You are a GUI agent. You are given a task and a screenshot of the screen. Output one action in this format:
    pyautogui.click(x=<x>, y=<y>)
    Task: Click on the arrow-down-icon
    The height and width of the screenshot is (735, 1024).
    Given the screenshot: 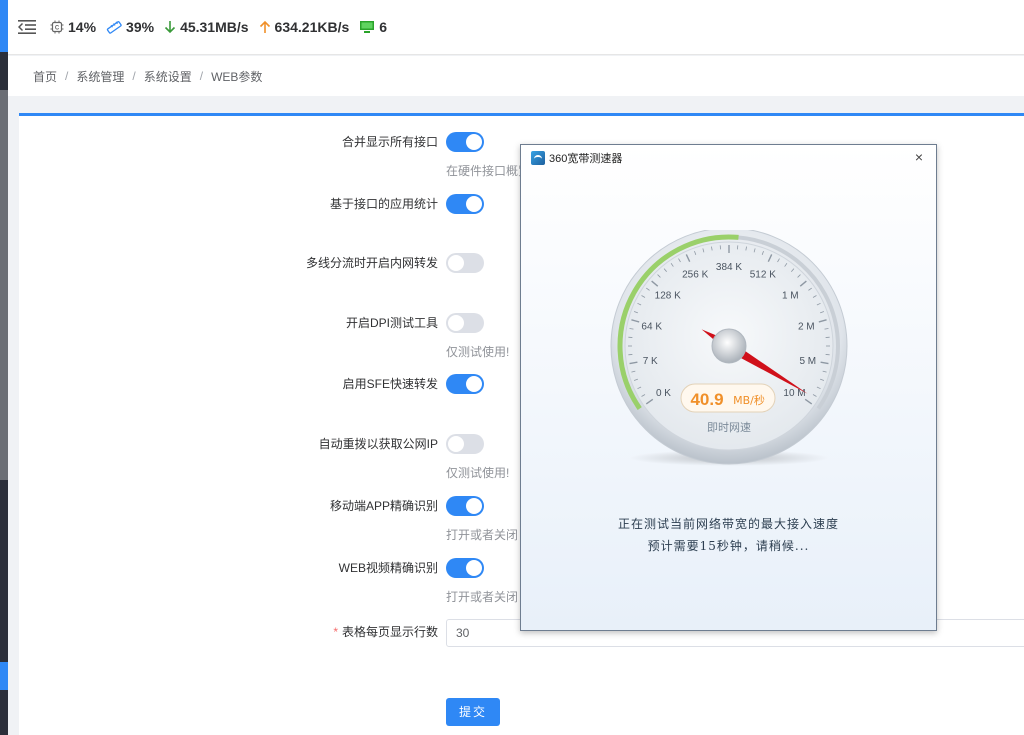 What is the action you would take?
    pyautogui.click(x=170, y=27)
    